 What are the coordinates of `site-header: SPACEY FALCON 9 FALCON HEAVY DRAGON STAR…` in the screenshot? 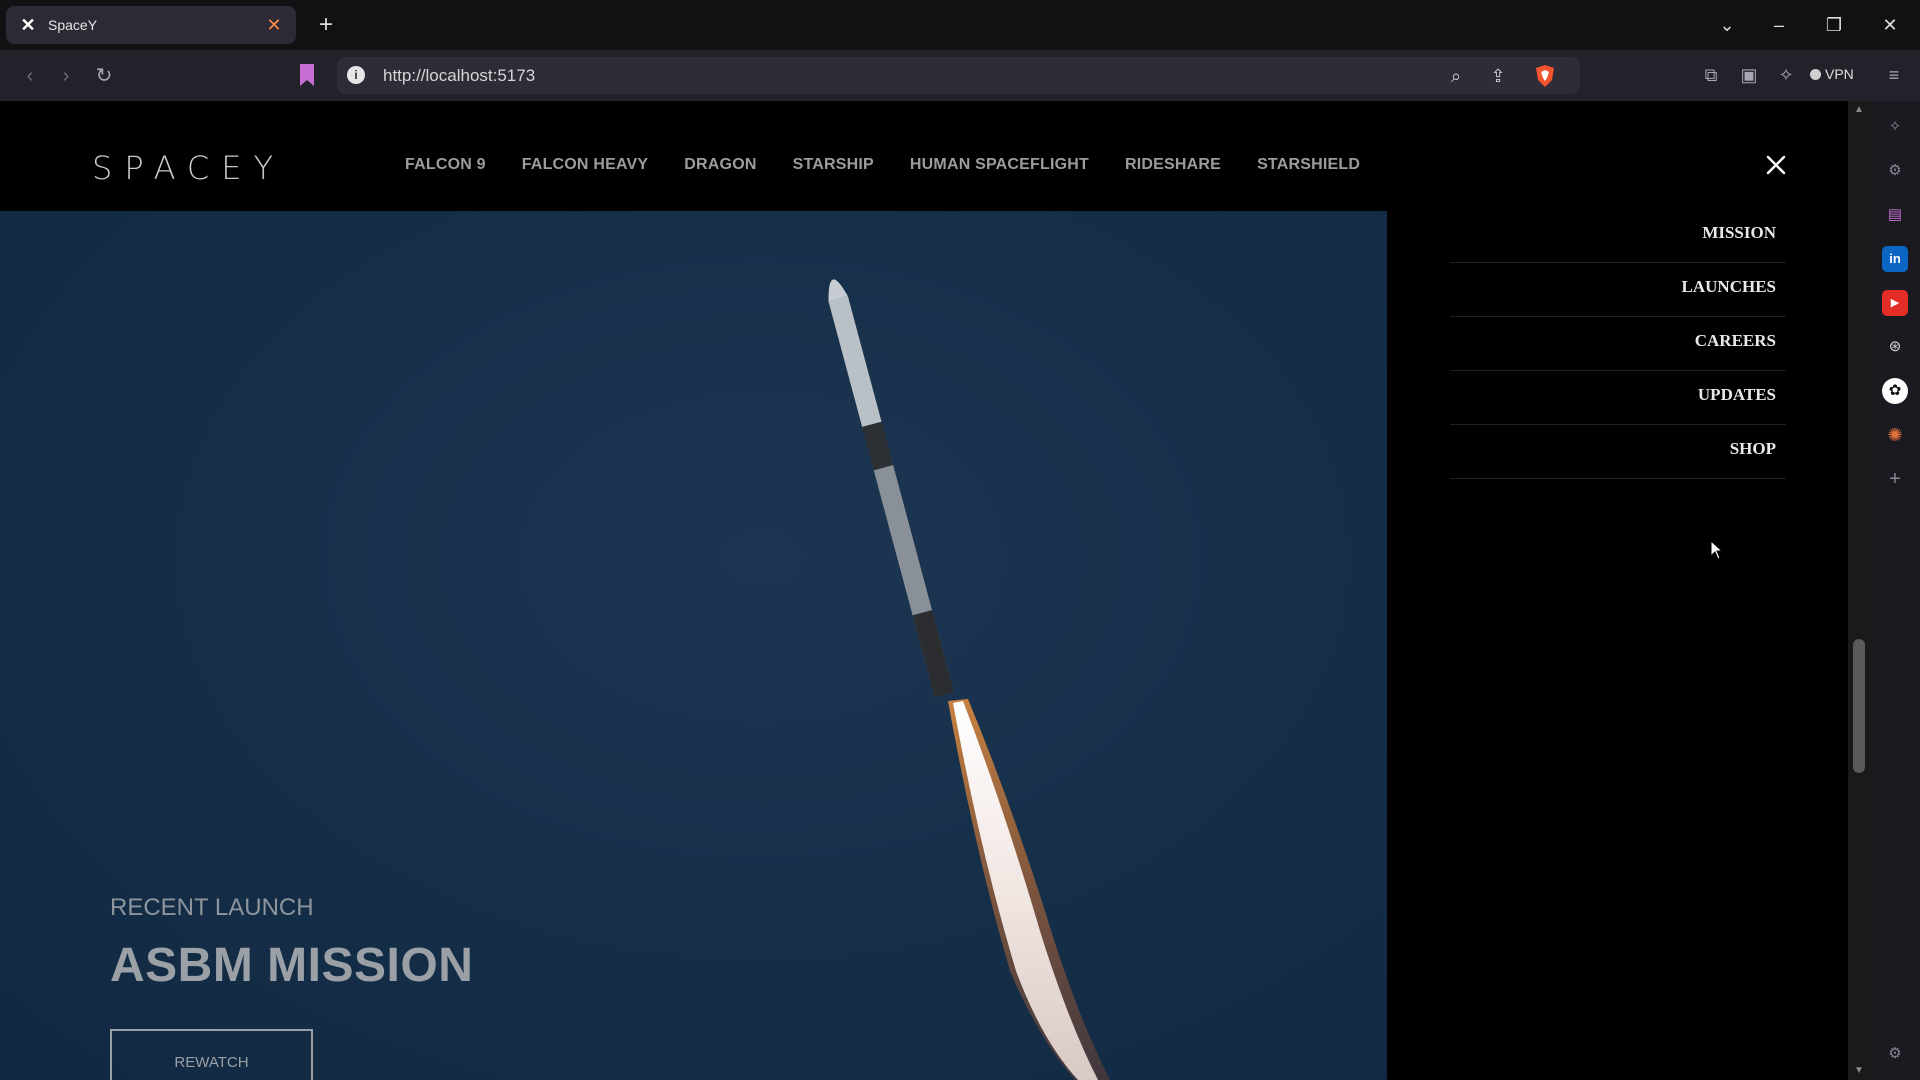 It's located at (924, 156).